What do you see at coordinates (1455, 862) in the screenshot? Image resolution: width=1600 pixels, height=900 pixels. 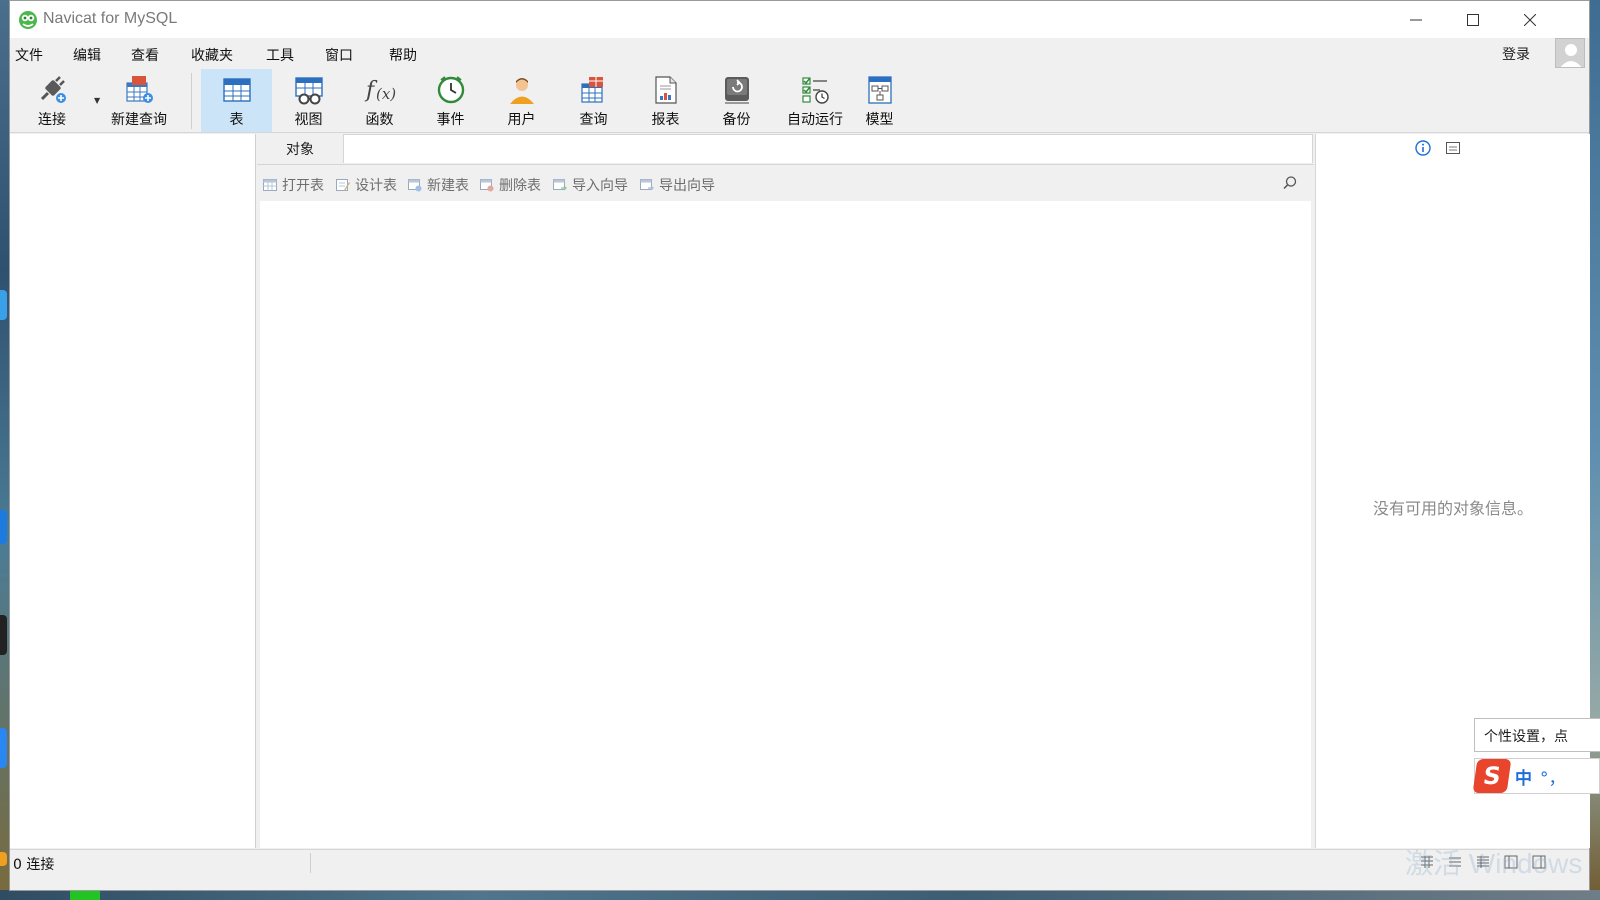 I see `list-view-icon` at bounding box center [1455, 862].